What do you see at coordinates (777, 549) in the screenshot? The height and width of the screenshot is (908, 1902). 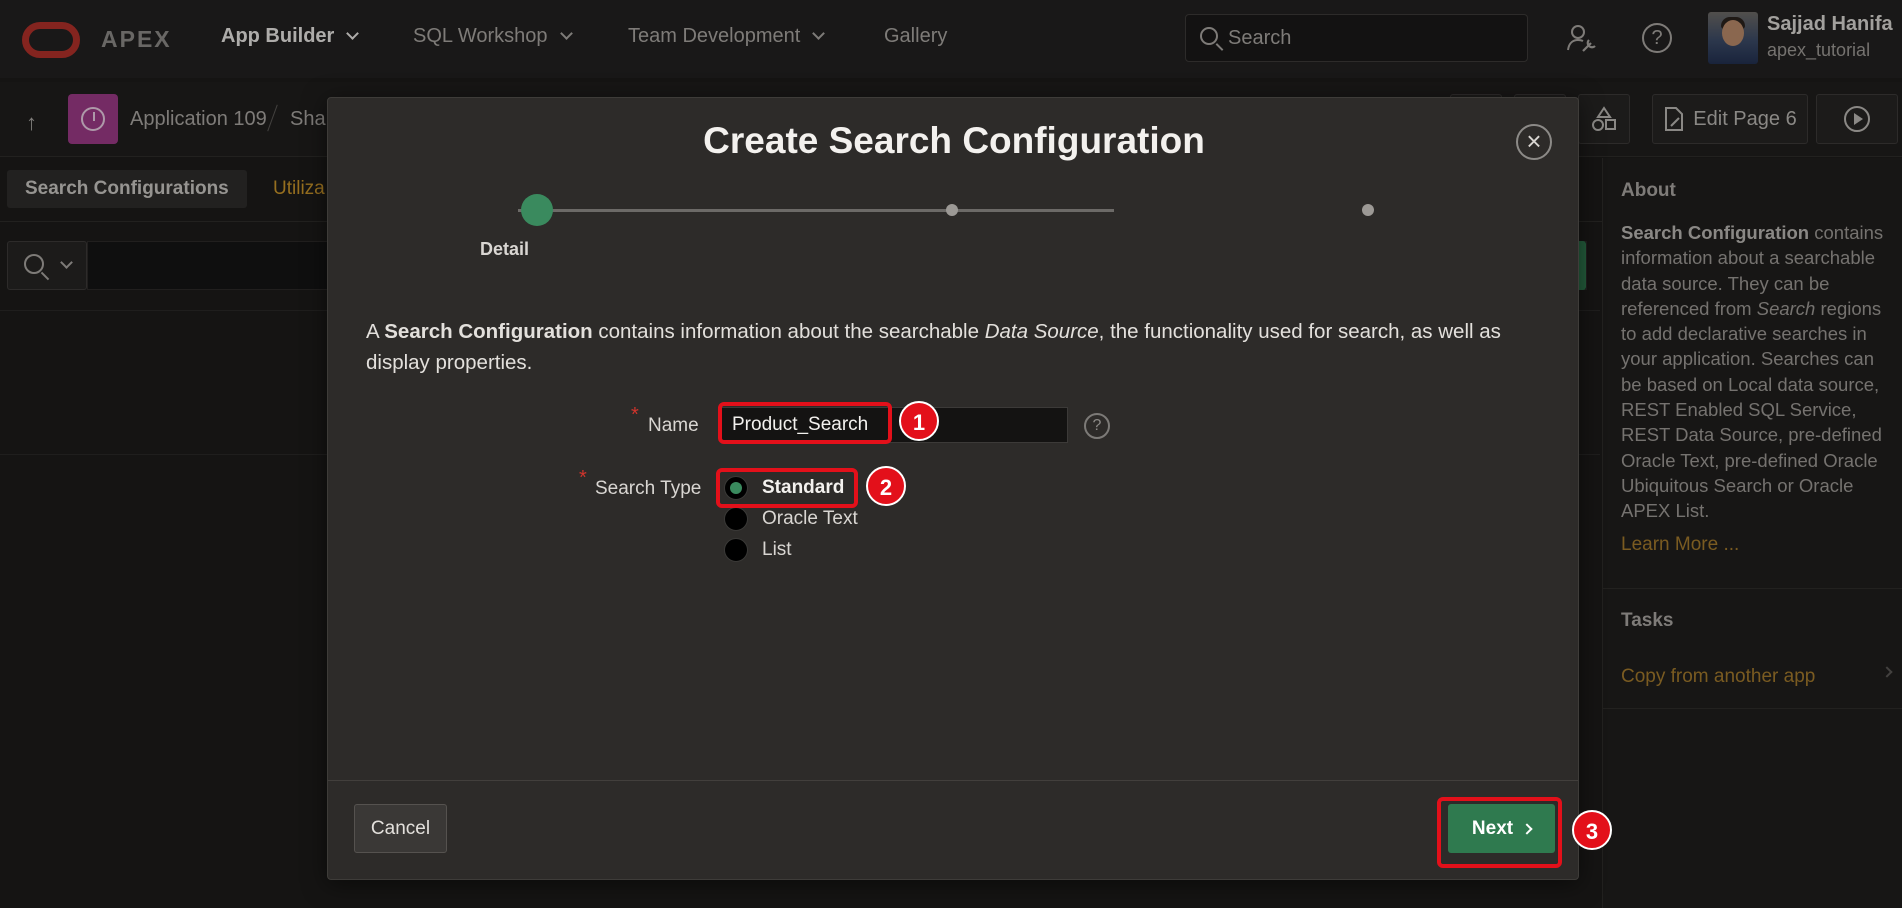 I see `radio-label-list: List` at bounding box center [777, 549].